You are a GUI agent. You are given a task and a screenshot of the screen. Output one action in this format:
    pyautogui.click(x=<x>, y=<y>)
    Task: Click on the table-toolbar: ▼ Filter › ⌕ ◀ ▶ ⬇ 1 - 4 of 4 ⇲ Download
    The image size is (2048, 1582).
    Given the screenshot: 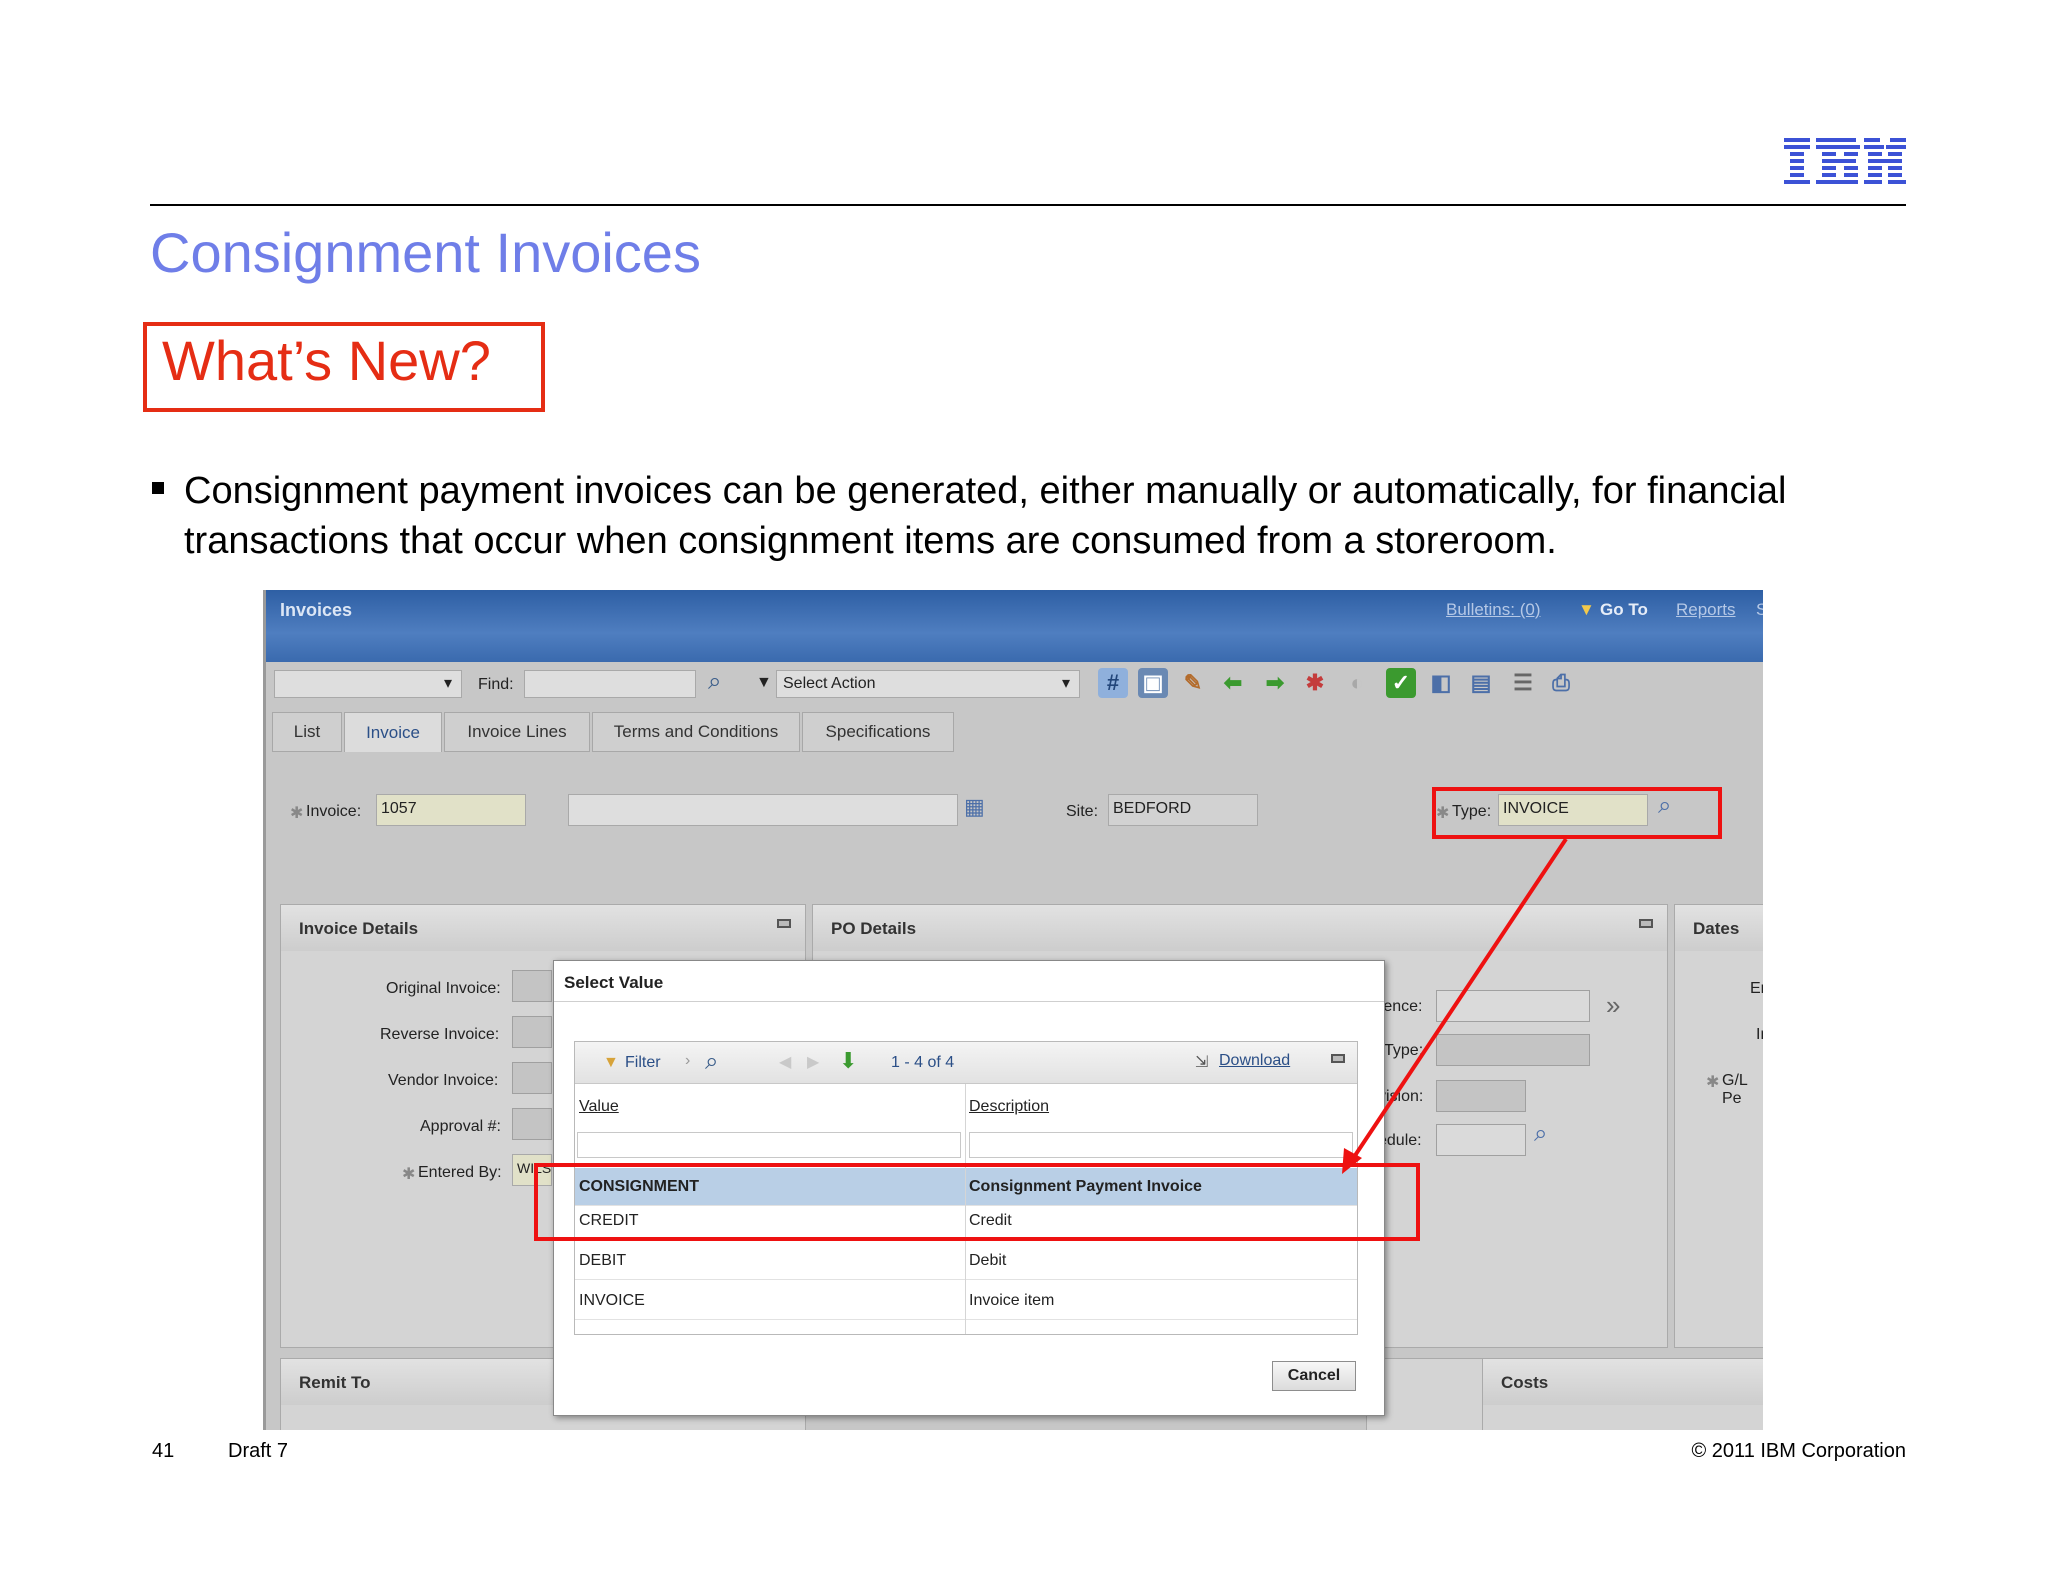 What is the action you would take?
    pyautogui.click(x=966, y=1063)
    